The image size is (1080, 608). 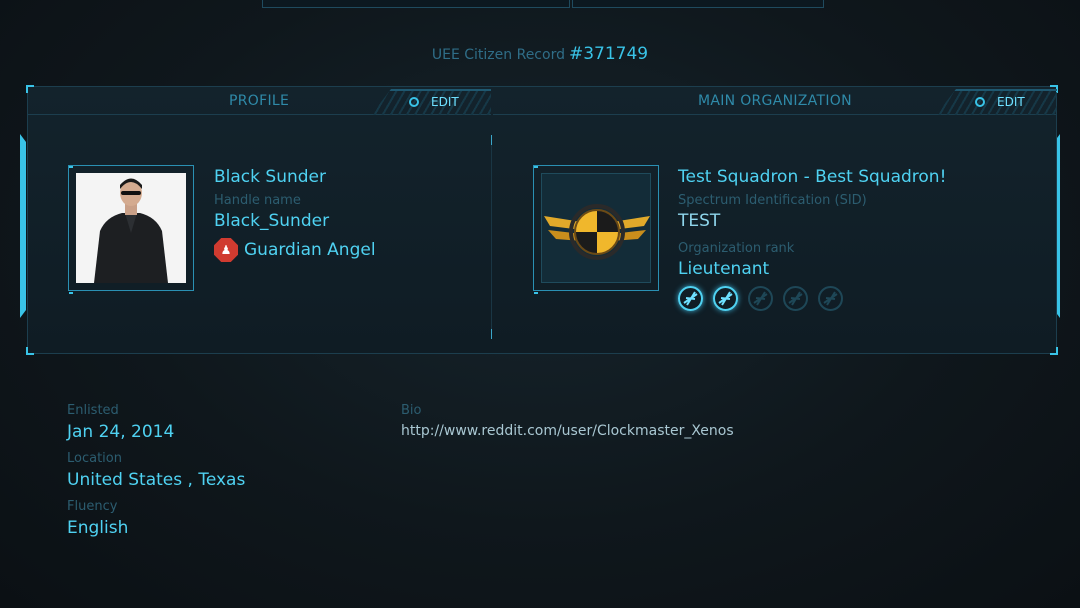 I want to click on profile-edit-label: EDIT, so click(x=445, y=102).